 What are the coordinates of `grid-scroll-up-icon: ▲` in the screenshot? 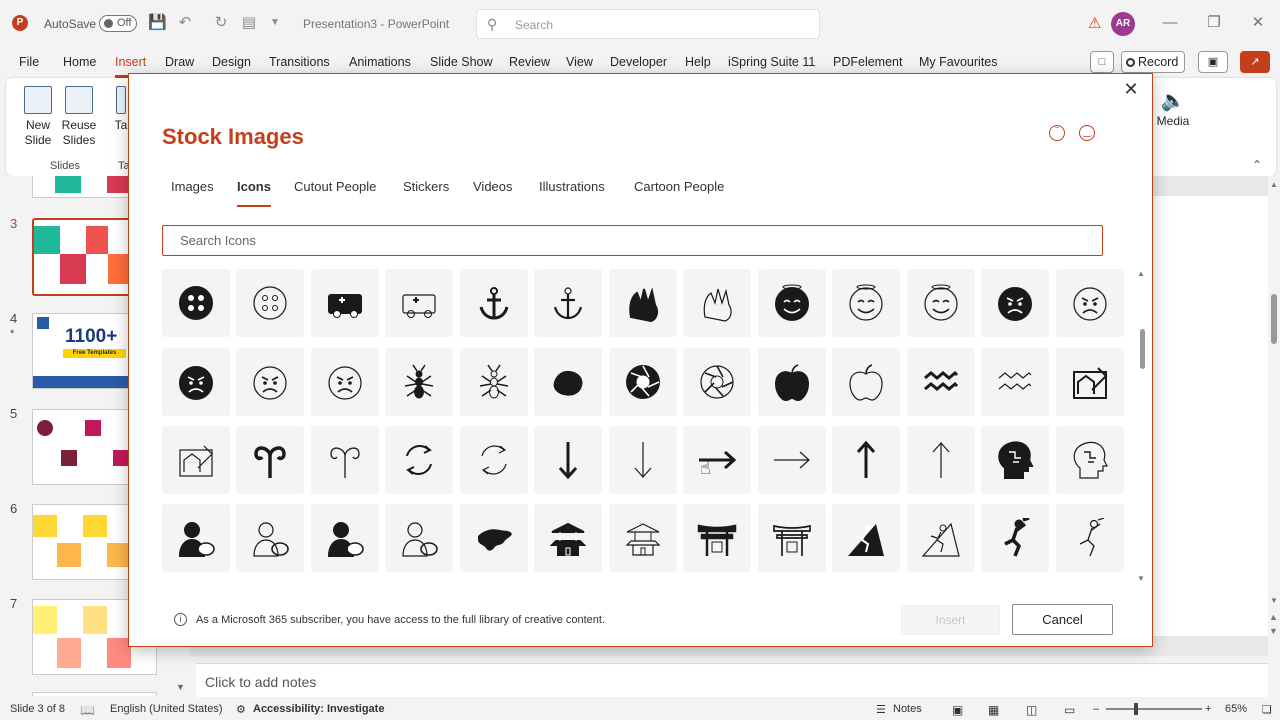 It's located at (1141, 273).